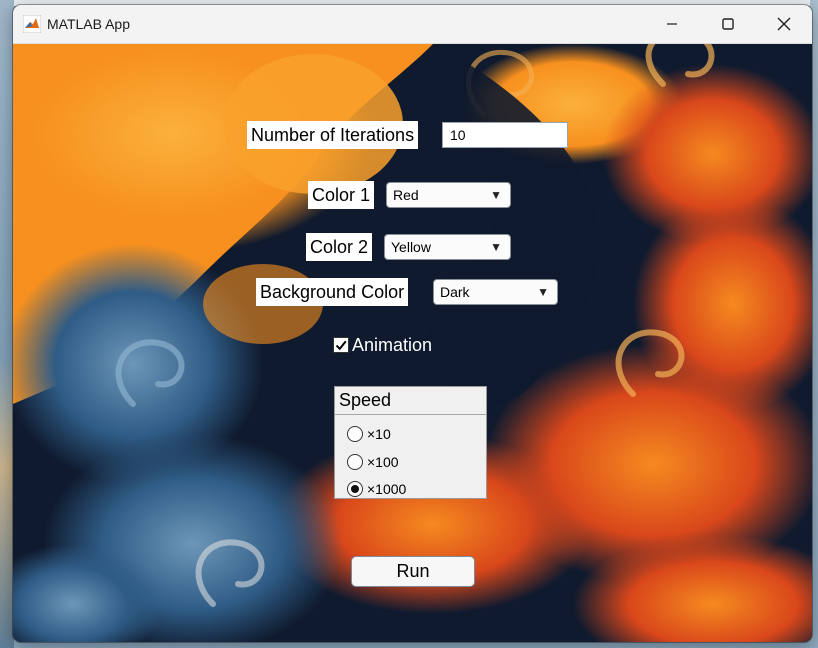  I want to click on speed-option-x1000: ×1000, so click(376, 489).